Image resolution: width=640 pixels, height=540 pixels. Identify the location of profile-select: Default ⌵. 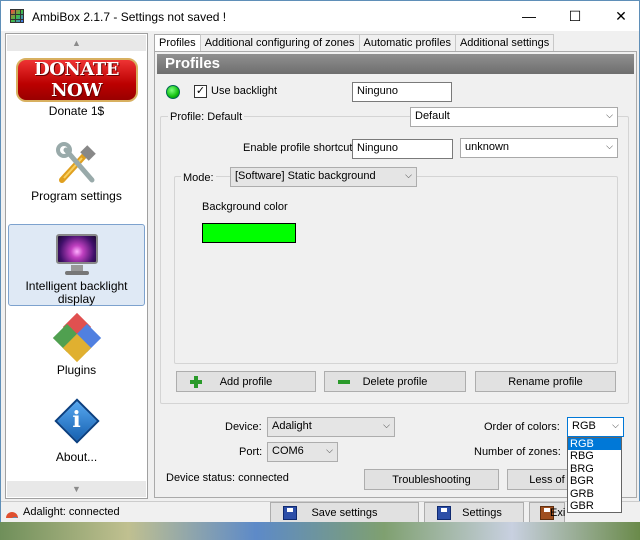
(514, 117).